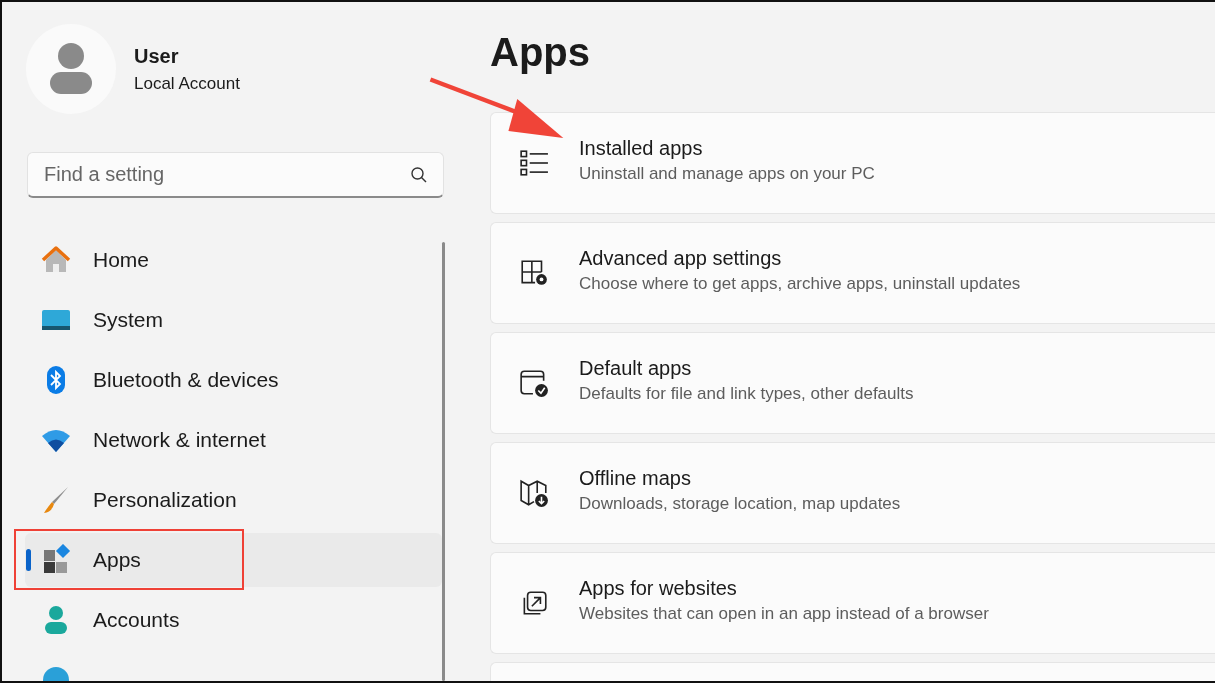  I want to click on nav-item: Bluetooth & devices, so click(233, 380).